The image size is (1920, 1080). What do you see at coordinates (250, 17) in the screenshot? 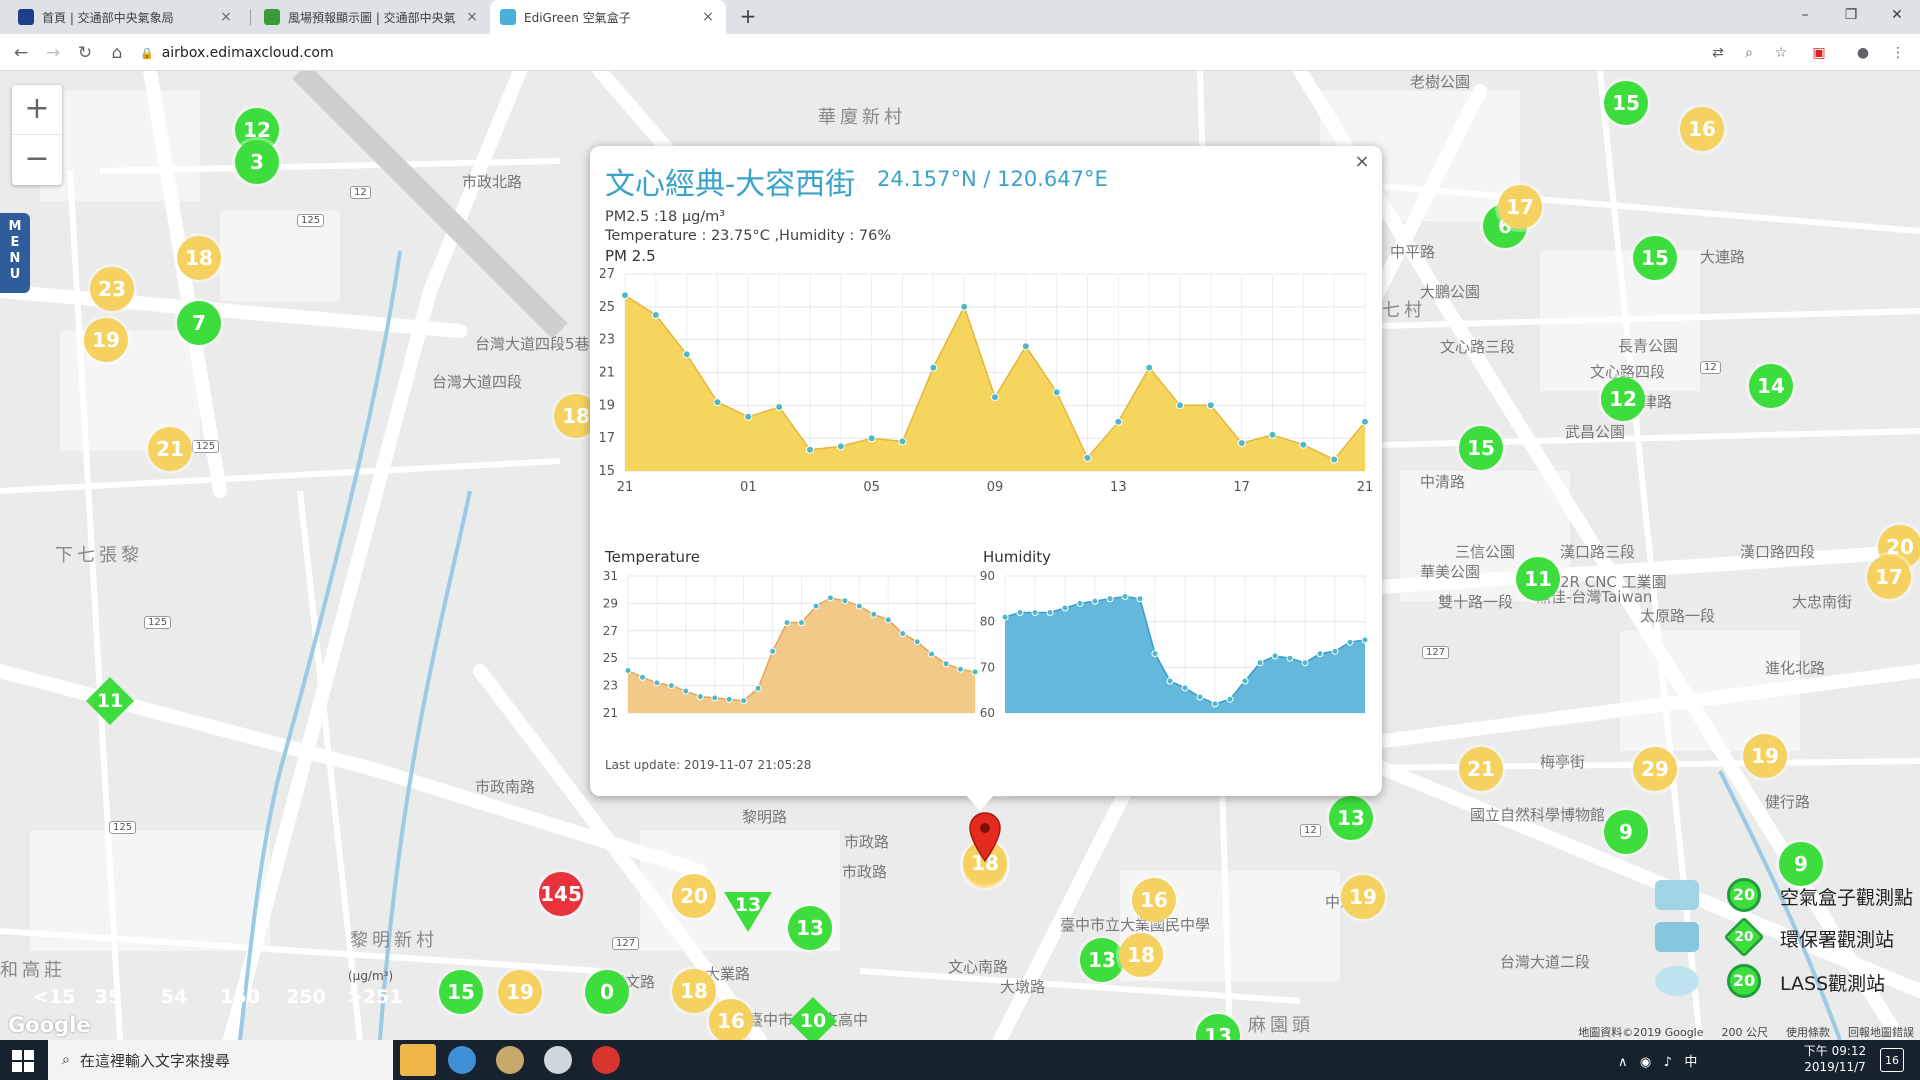
I see `tab-separator` at bounding box center [250, 17].